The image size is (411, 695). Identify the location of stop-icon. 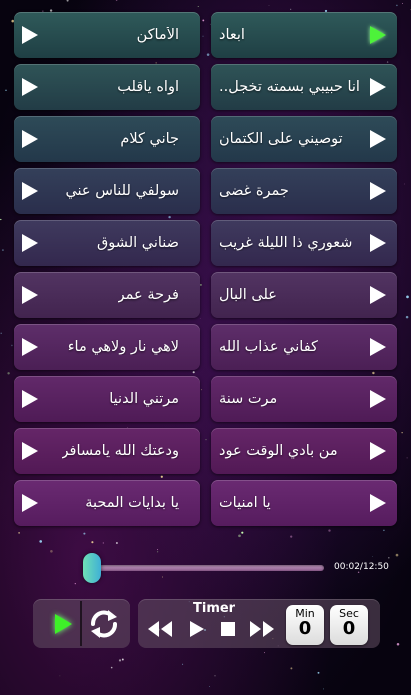
(228, 629).